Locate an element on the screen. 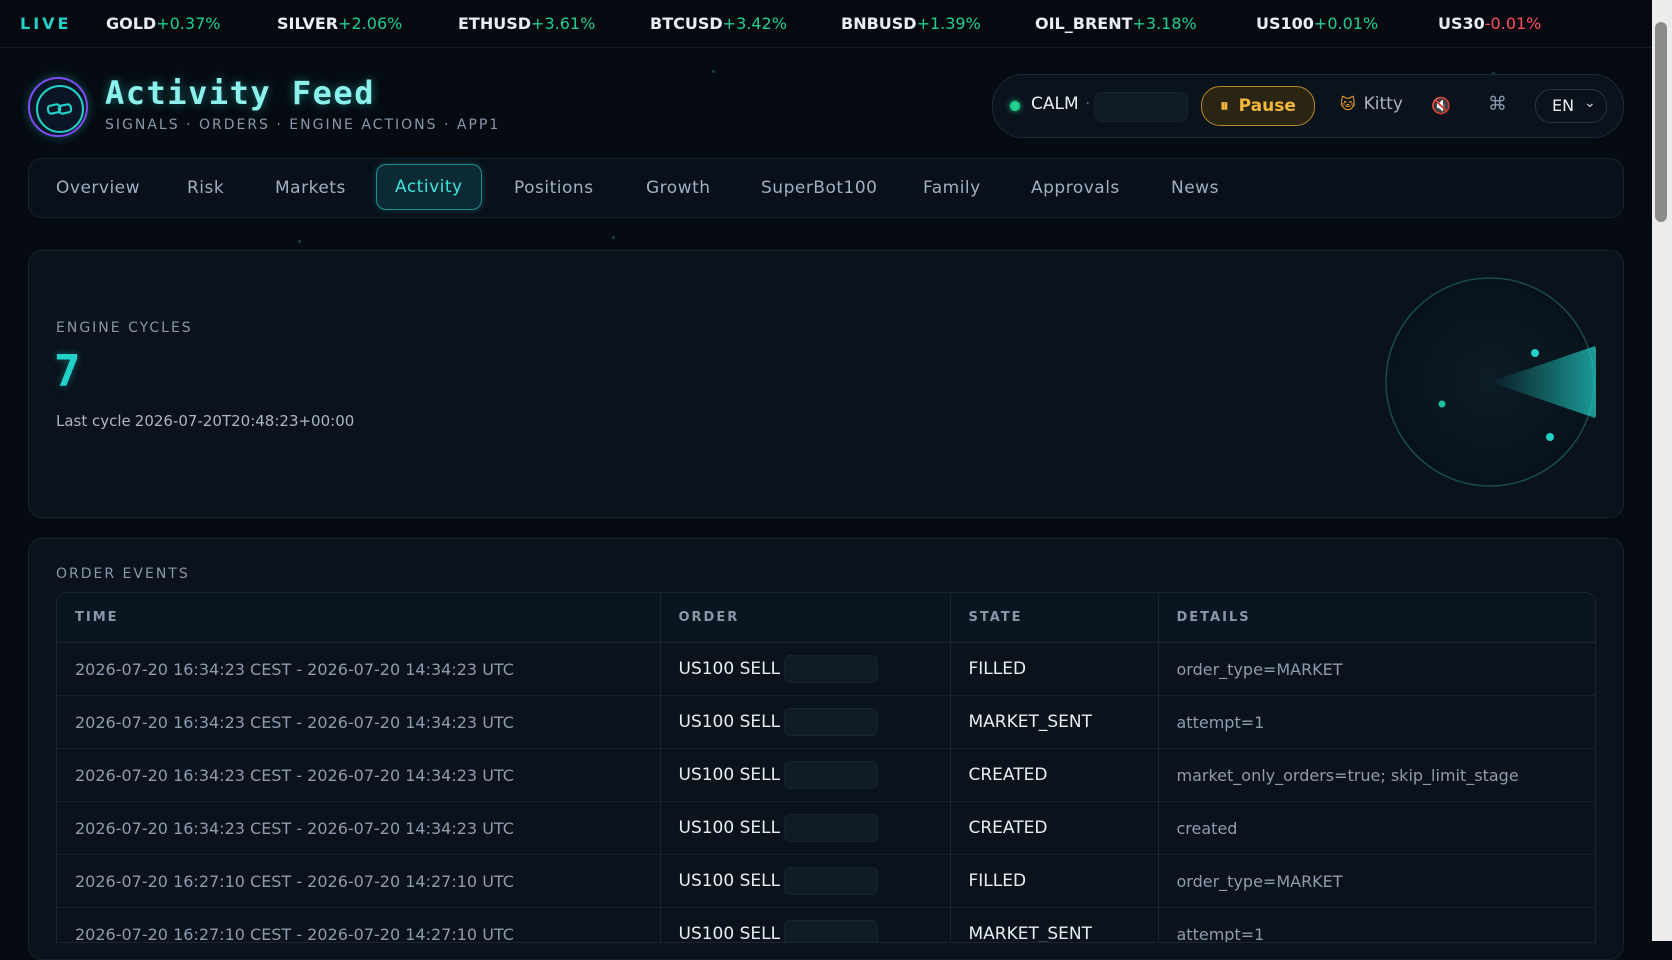 This screenshot has height=960, width=1672. tab-positions: Positions is located at coordinates (554, 188).